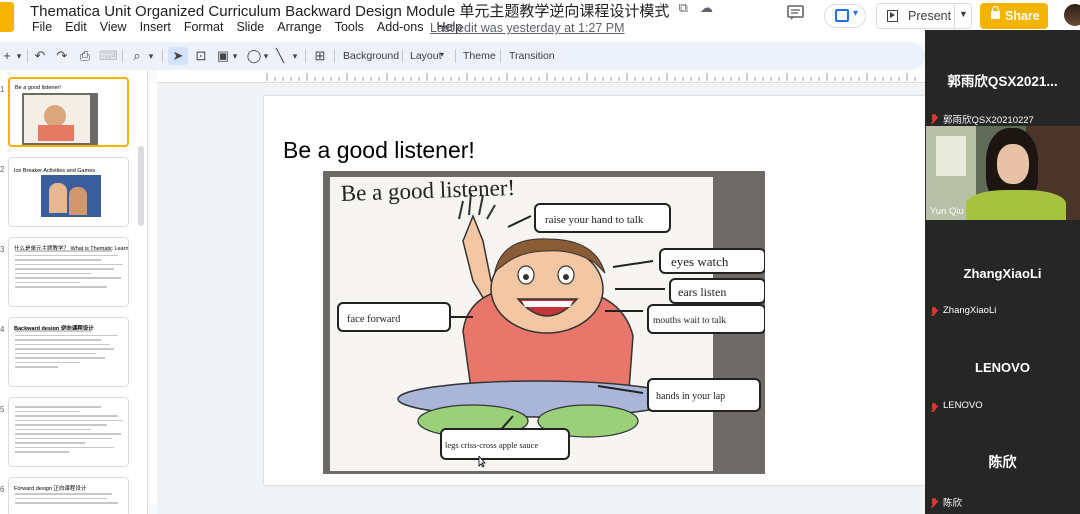 Image resolution: width=1080 pixels, height=514 pixels. What do you see at coordinates (137, 56) in the screenshot?
I see `zoom-icon: ⌕` at bounding box center [137, 56].